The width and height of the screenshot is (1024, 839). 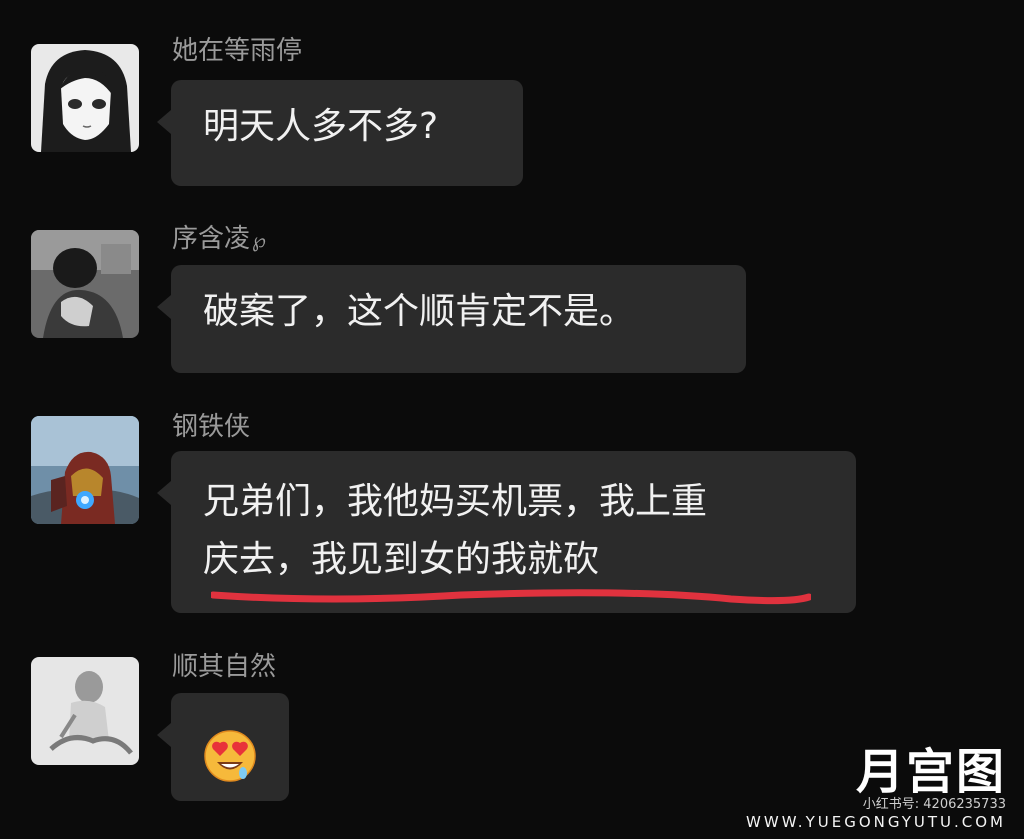 I want to click on sender-name: 钢铁侠, so click(x=211, y=427).